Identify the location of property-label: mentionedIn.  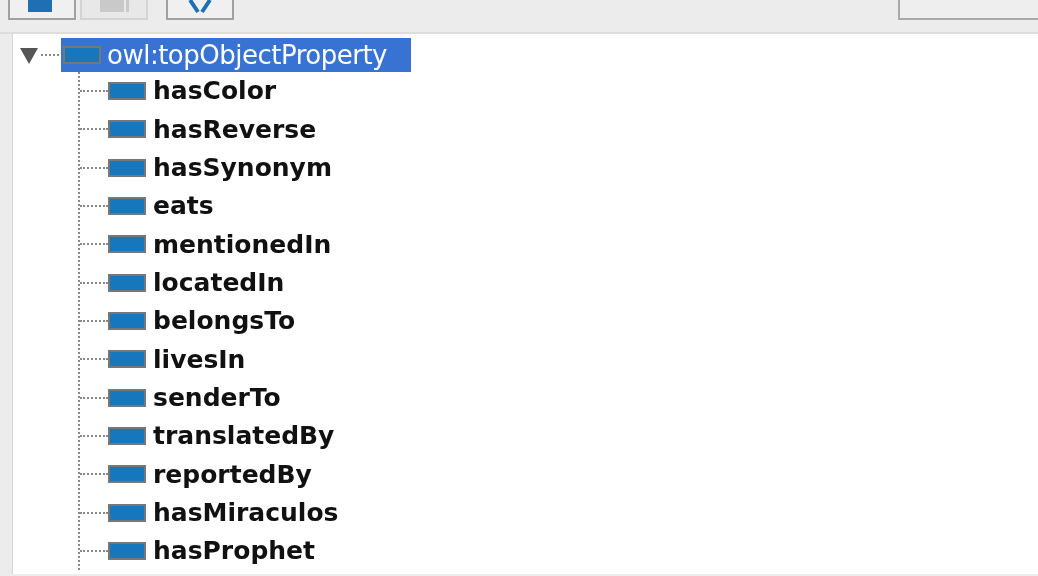
(242, 244).